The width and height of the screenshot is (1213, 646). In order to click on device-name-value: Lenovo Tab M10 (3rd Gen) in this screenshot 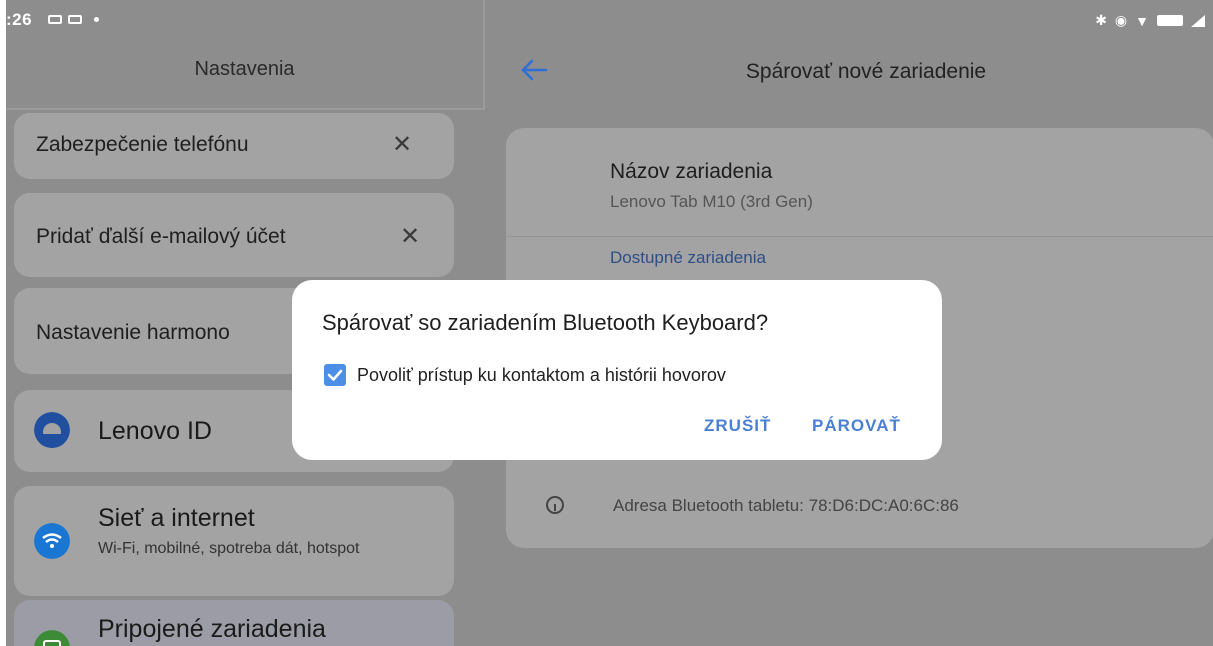, I will do `click(711, 201)`.